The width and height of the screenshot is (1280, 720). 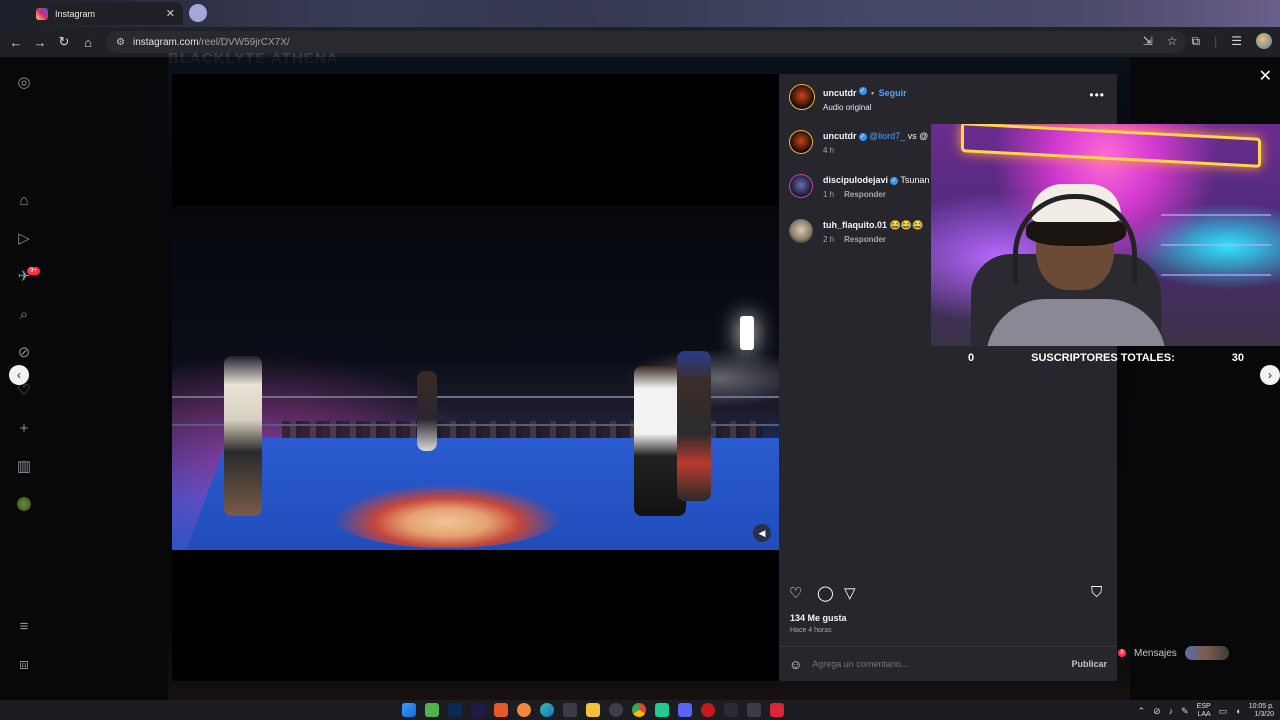 What do you see at coordinates (762, 533) in the screenshot?
I see `mute-icon: ◀` at bounding box center [762, 533].